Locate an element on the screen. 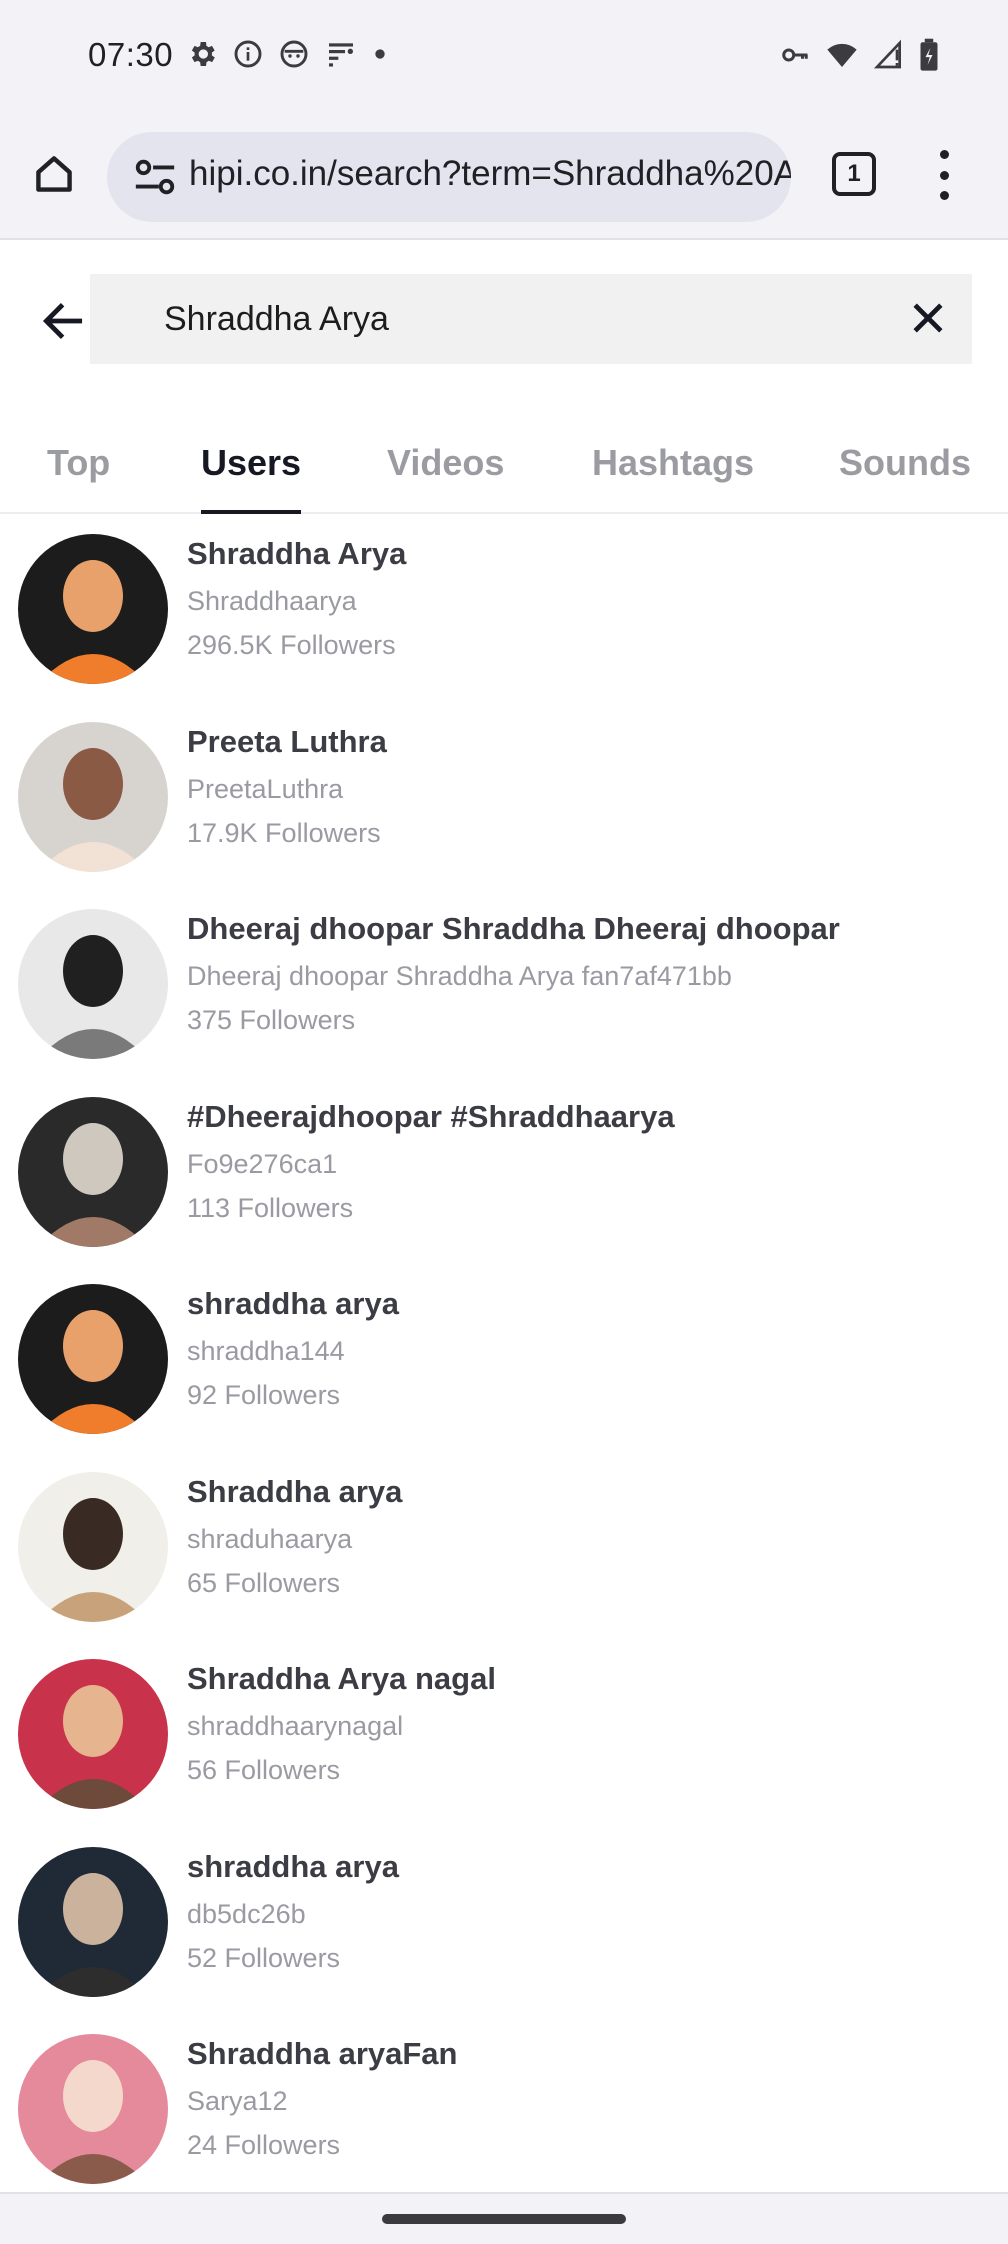 This screenshot has height=2244, width=1008. back-arrow-icon is located at coordinates (63, 321).